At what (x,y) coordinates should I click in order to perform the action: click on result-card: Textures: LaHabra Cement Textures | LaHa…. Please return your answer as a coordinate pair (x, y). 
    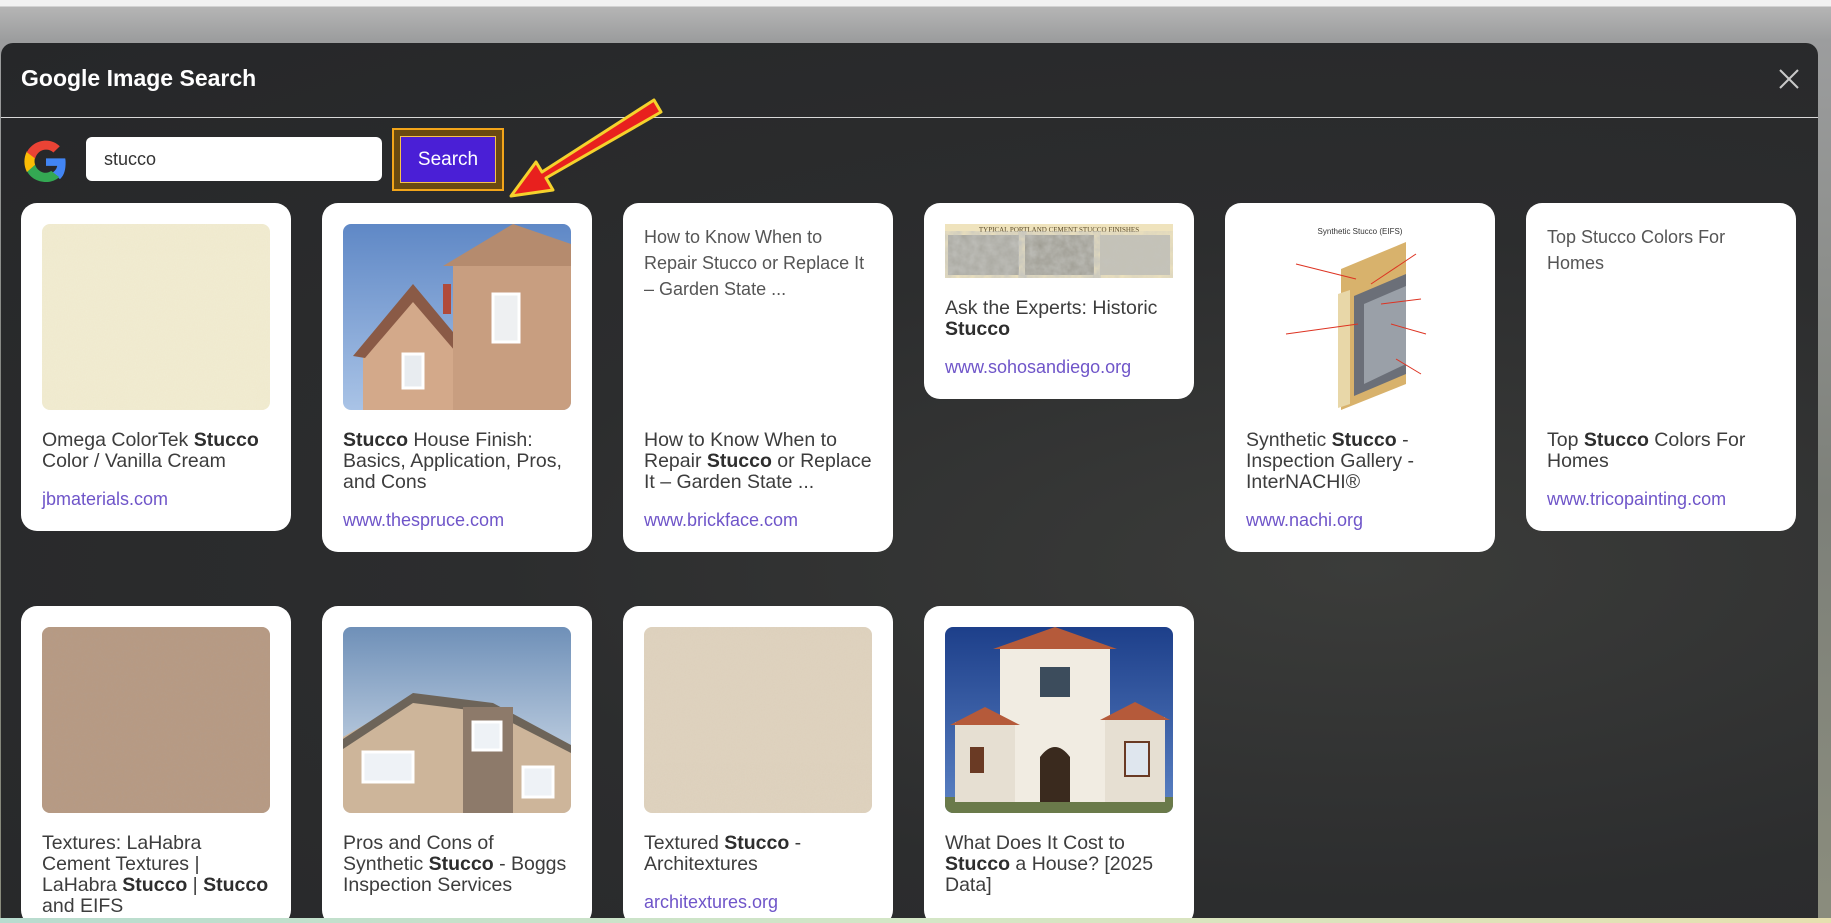
    Looking at the image, I should click on (156, 762).